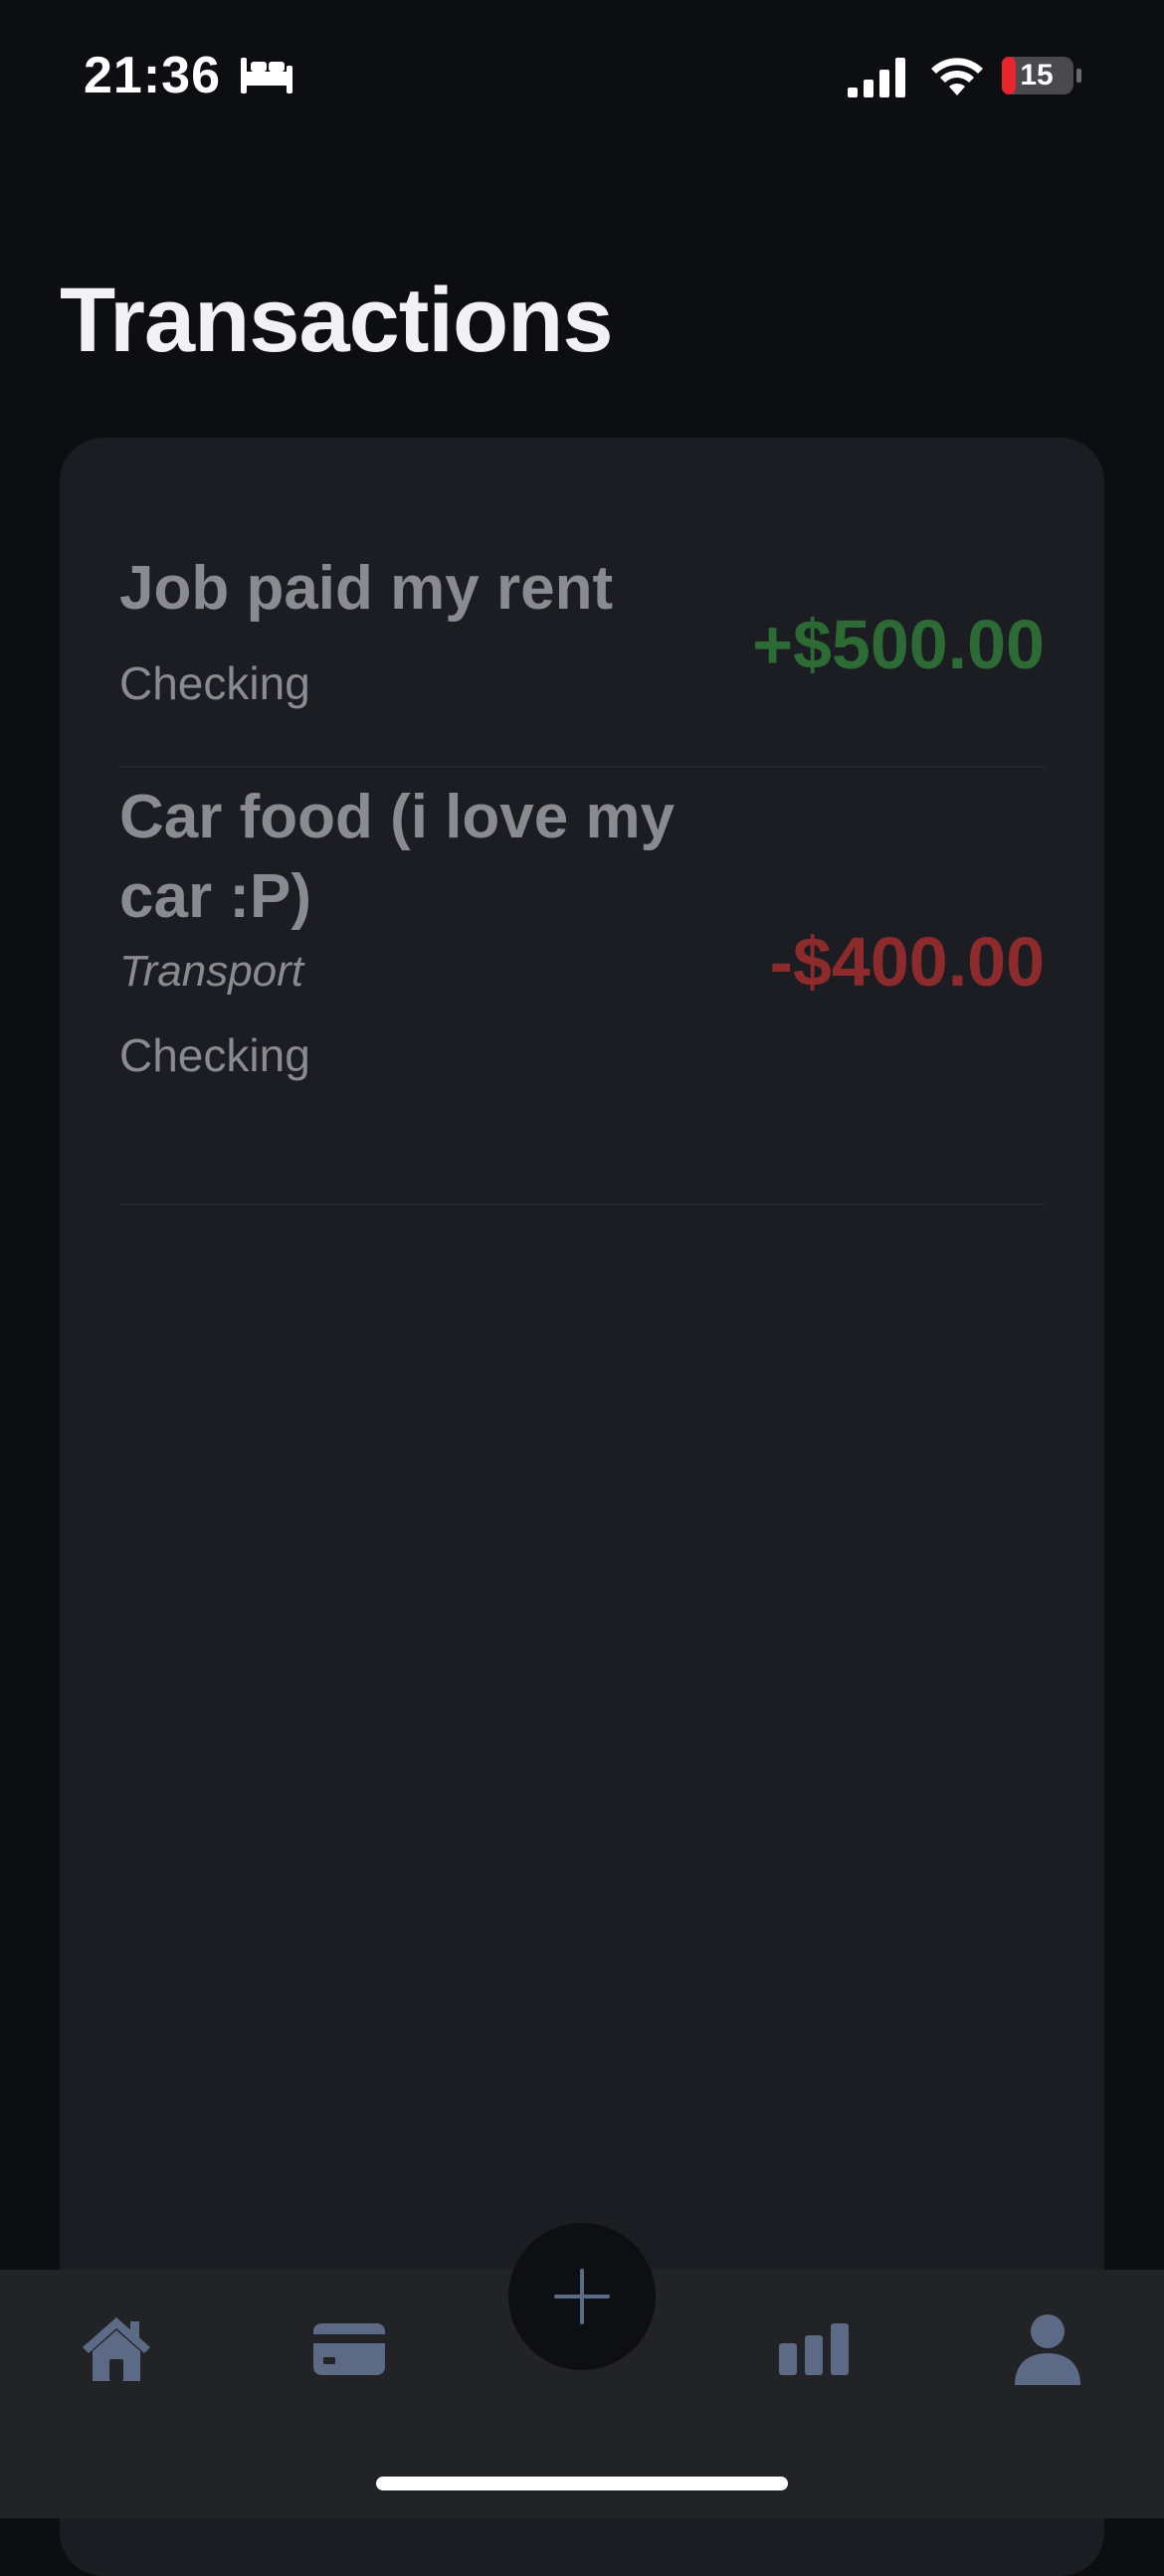  I want to click on cellular-signal-icon, so click(876, 77).